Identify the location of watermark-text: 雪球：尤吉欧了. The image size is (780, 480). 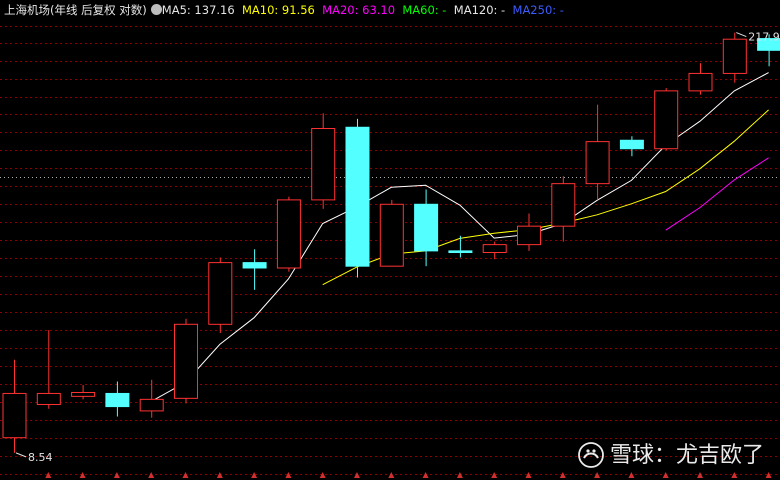
(686, 455).